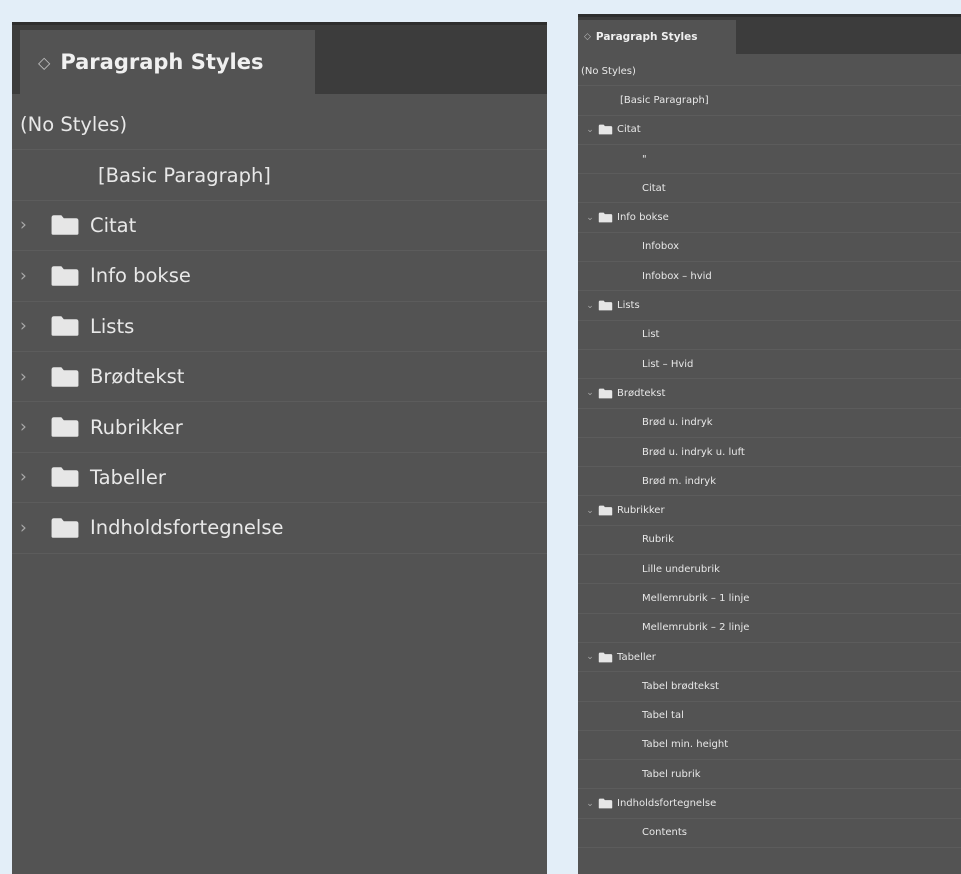 This screenshot has width=961, height=874. Describe the element at coordinates (112, 326) in the screenshot. I see `group-label: Lists` at that location.